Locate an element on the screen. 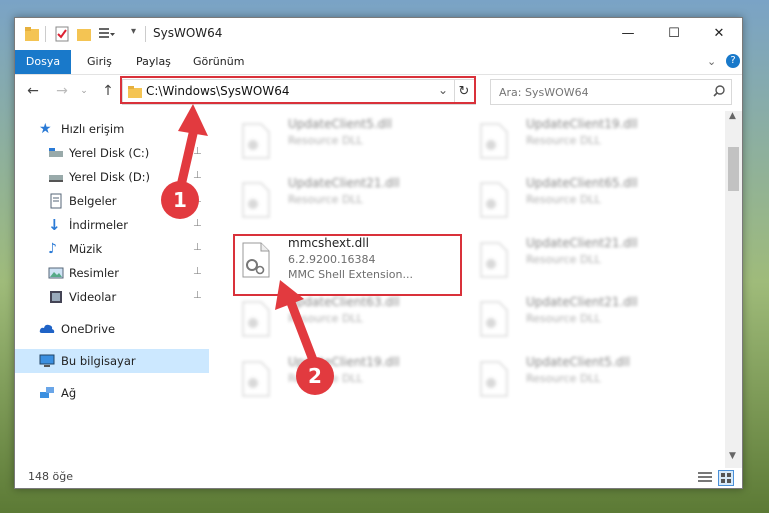  arrow-2-shaft is located at coordinates (301, 330).